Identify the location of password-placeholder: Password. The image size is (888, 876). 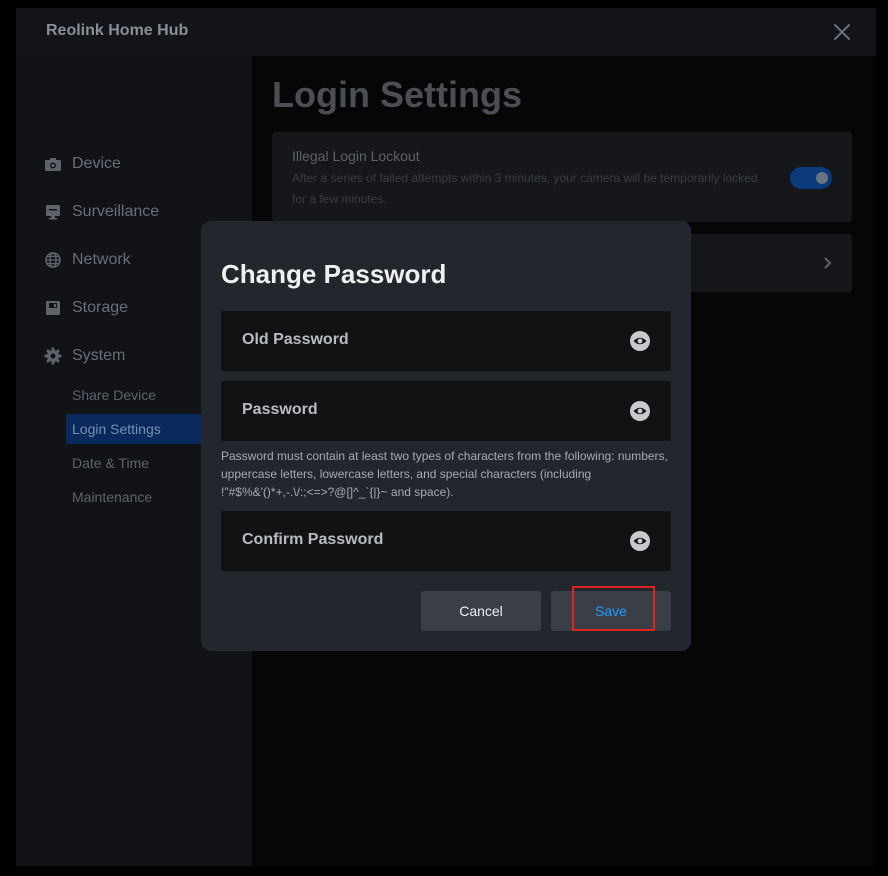
(280, 409).